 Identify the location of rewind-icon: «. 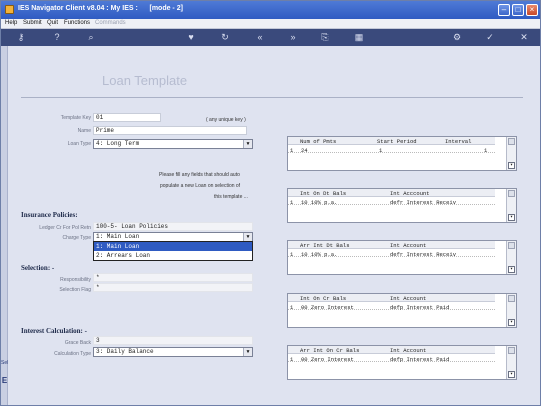
(260, 37).